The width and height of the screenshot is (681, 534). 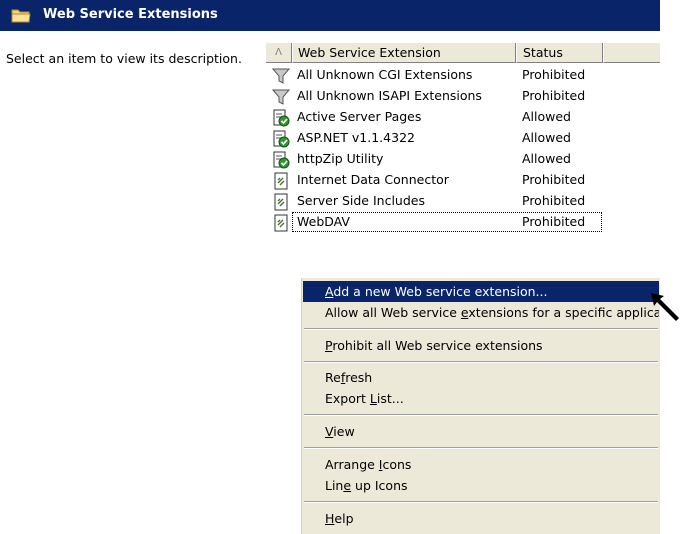 What do you see at coordinates (21, 16) in the screenshot?
I see `folder-icon` at bounding box center [21, 16].